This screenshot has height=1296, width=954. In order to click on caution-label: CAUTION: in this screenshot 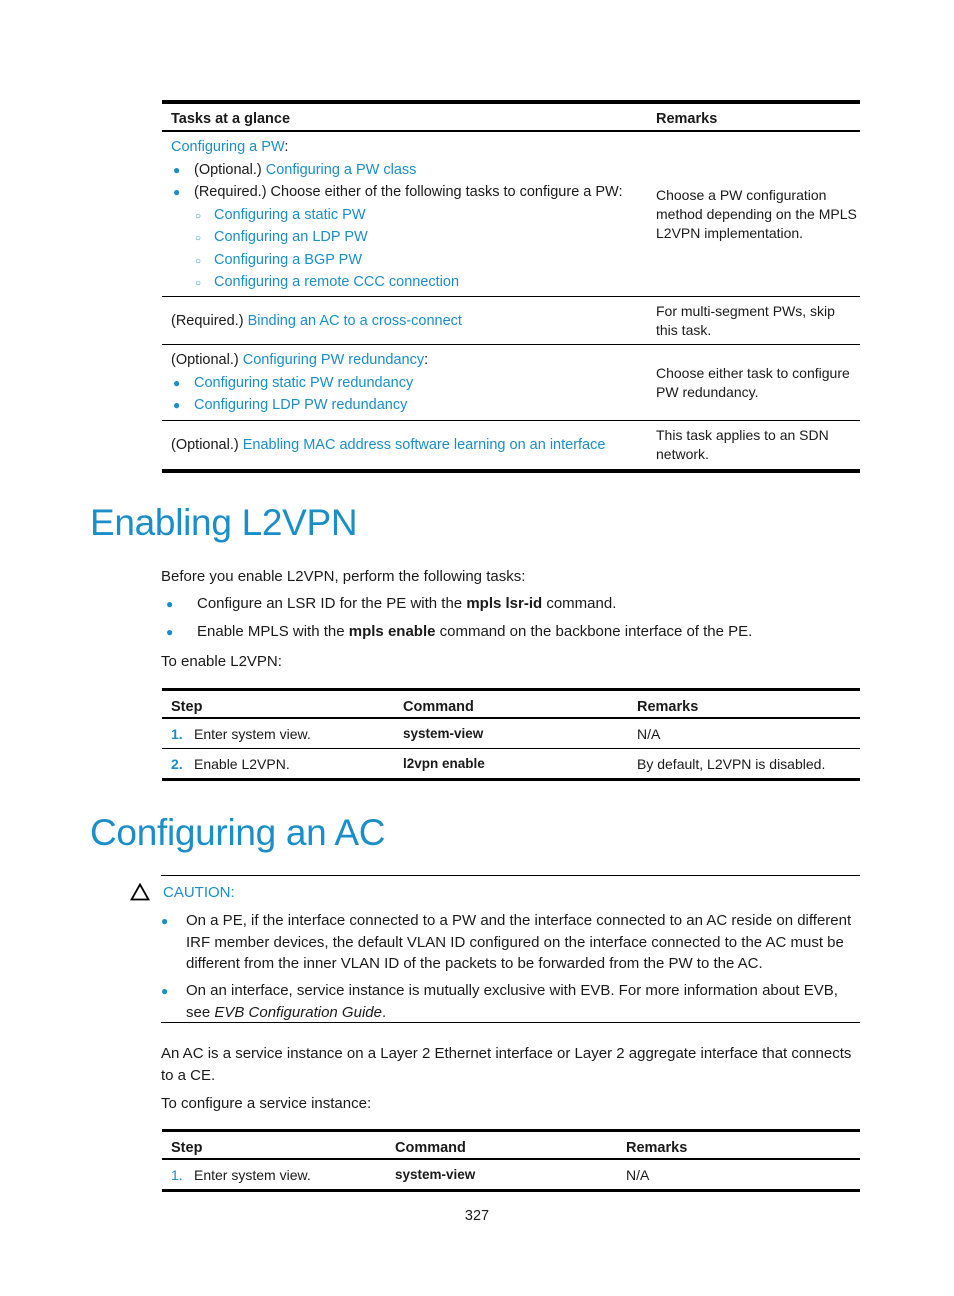, I will do `click(199, 892)`.